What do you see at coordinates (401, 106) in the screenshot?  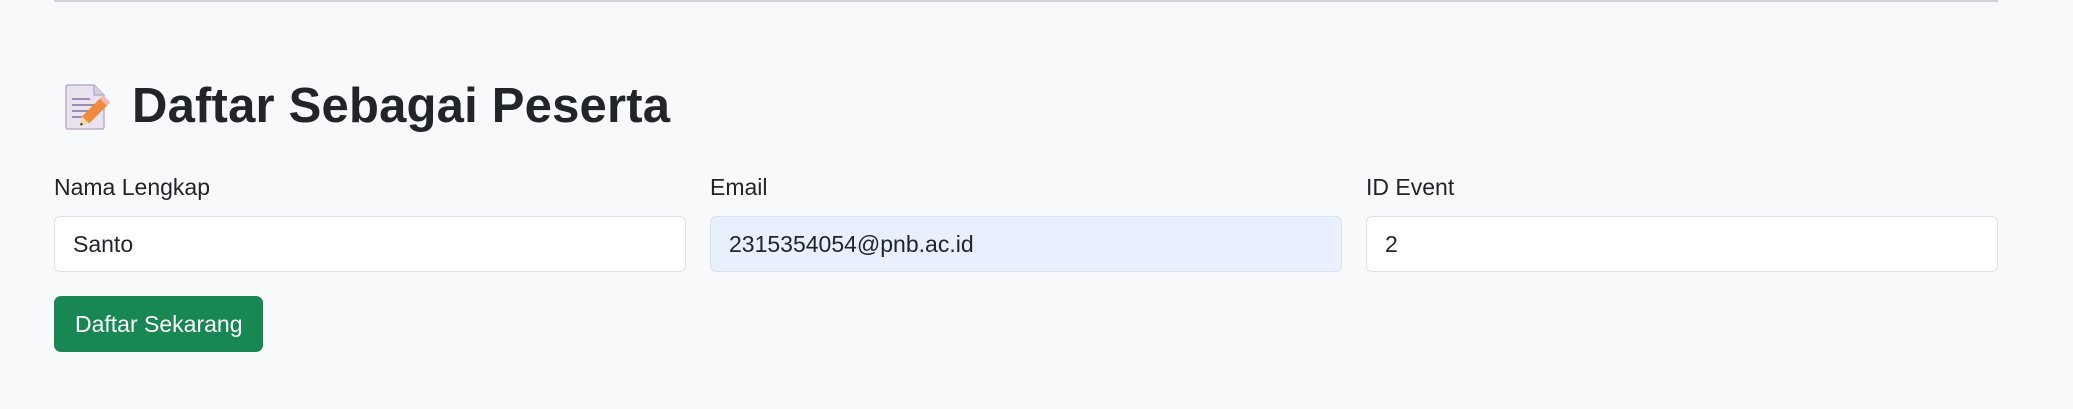 I see `page-title: Daftar Sebagai Peserta` at bounding box center [401, 106].